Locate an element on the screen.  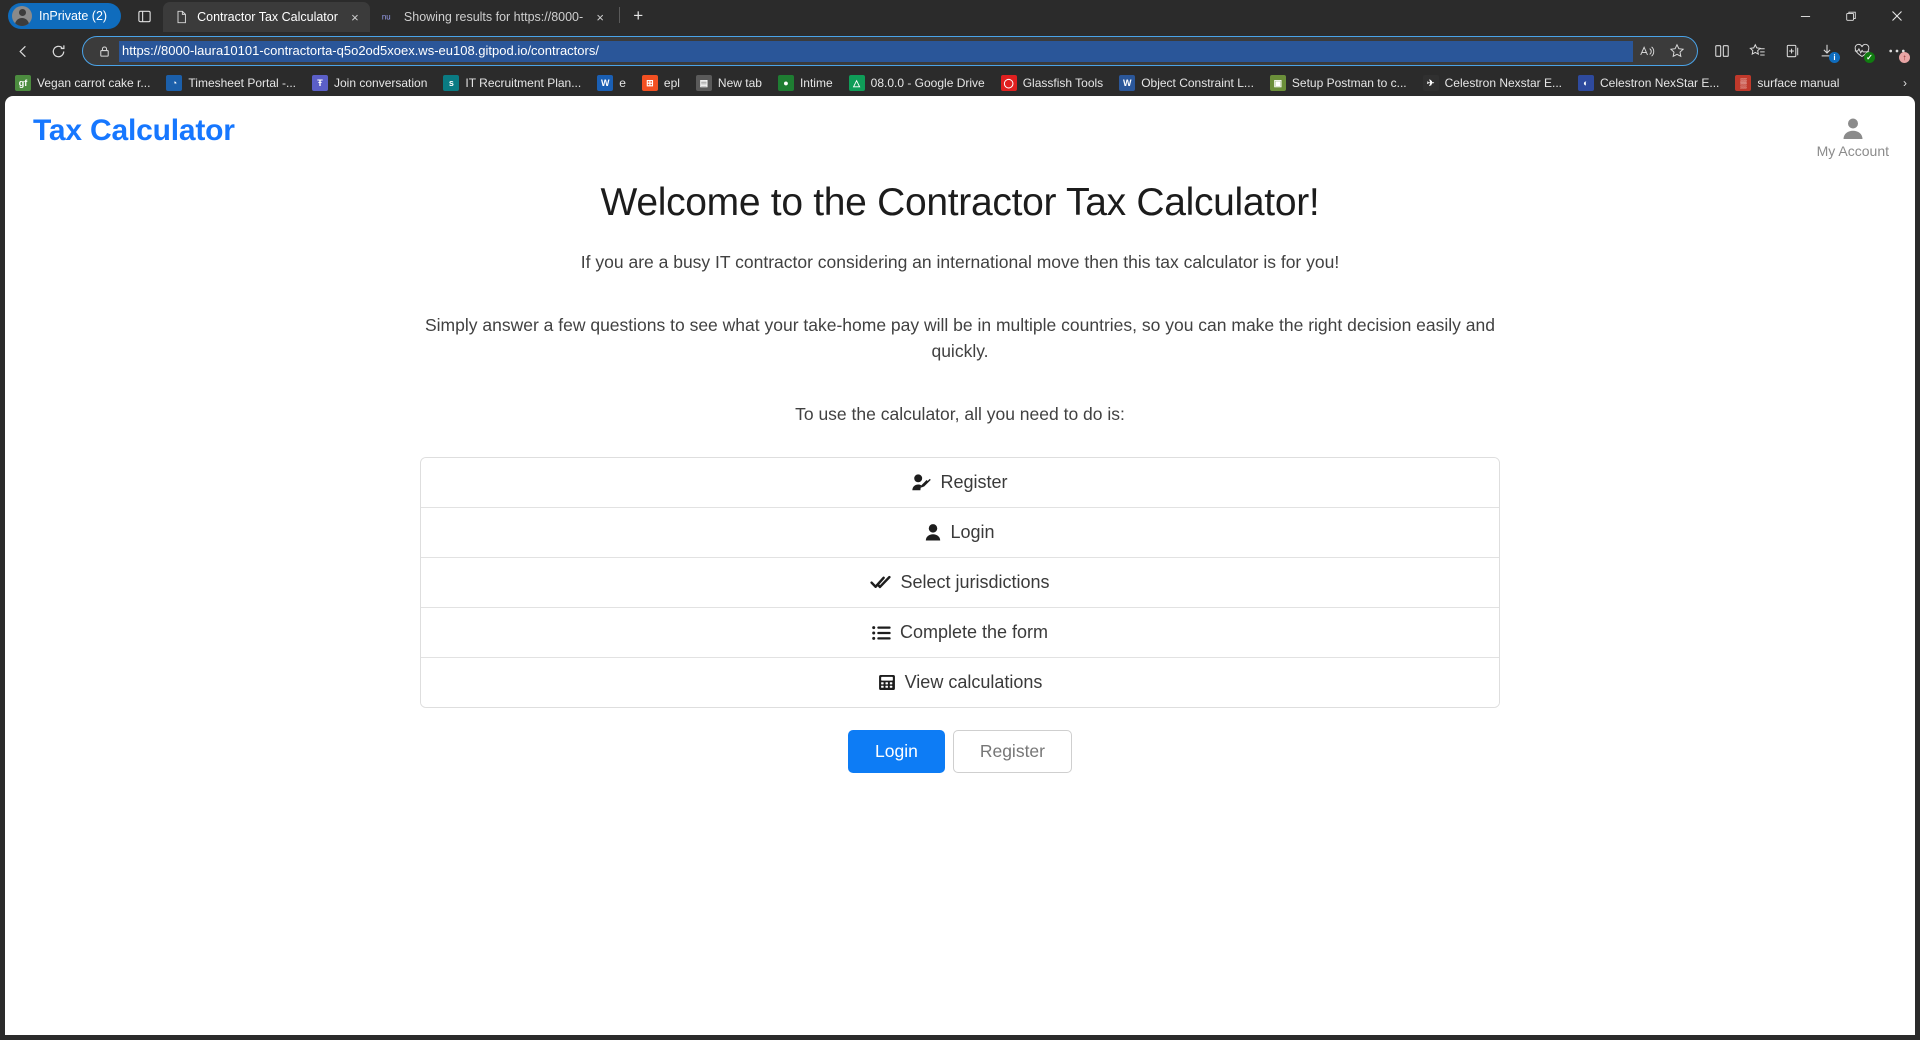
bookmarks-overflow-button: › is located at coordinates (1905, 83).